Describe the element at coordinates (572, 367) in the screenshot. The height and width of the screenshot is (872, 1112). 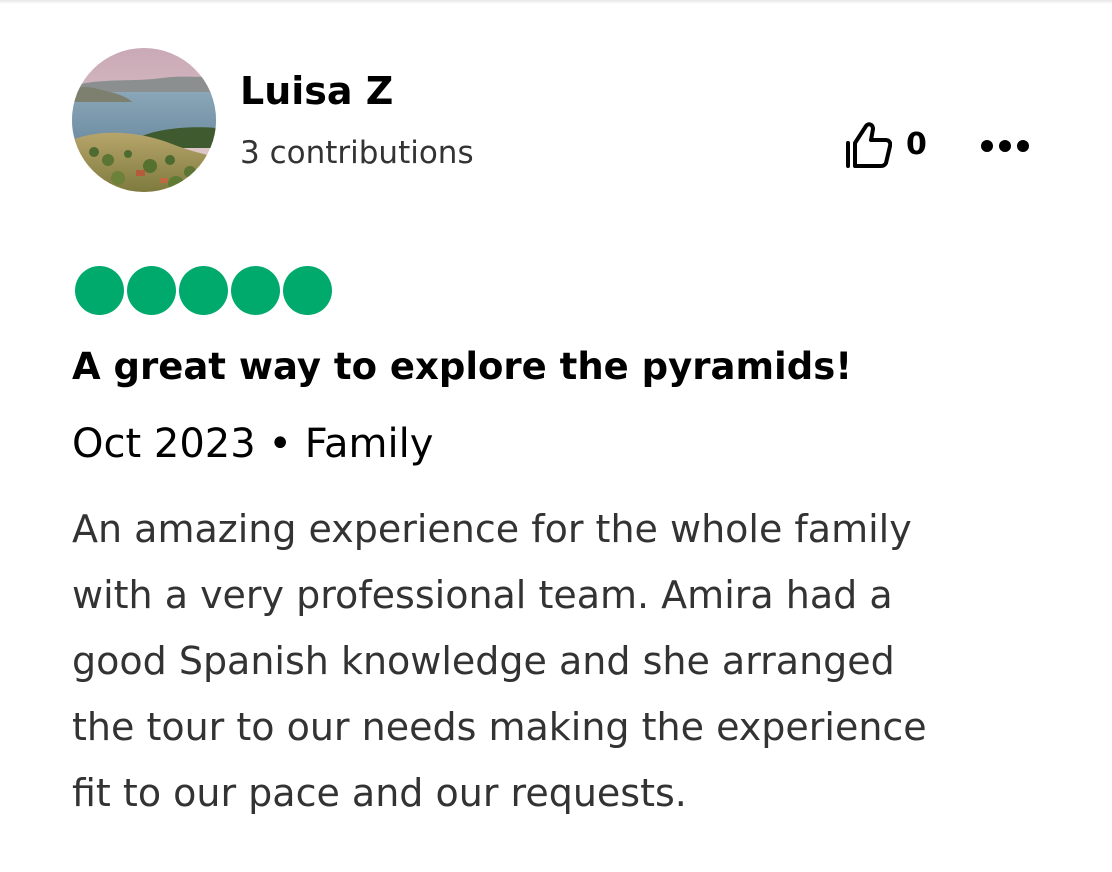
I see `review-title: A great way to explore the pyramids!` at that location.